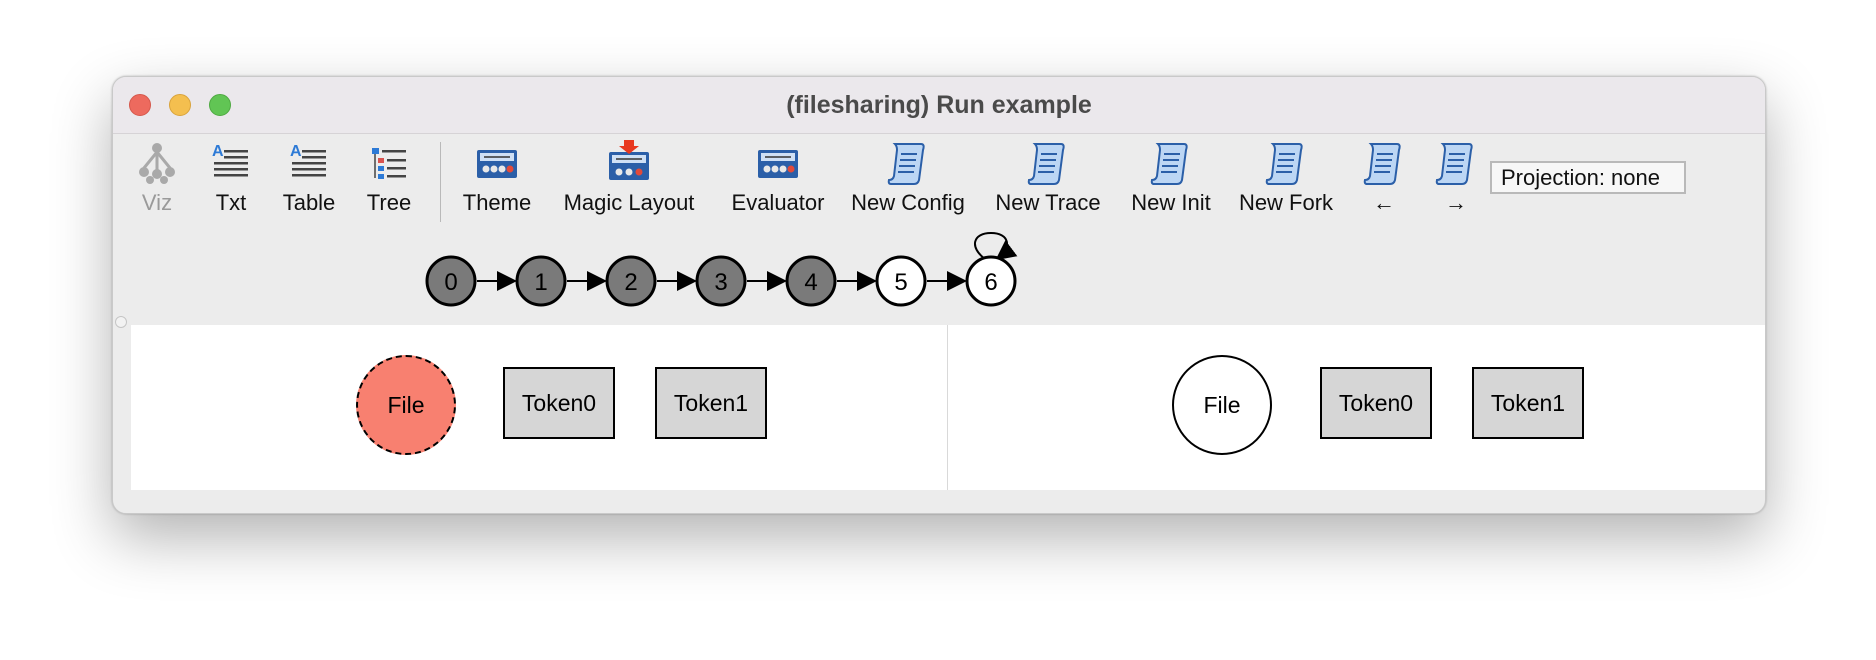 This screenshot has width=1876, height=660. I want to click on trace-state-graph: 0 1 2 3 4 5 6, so click(721, 269).